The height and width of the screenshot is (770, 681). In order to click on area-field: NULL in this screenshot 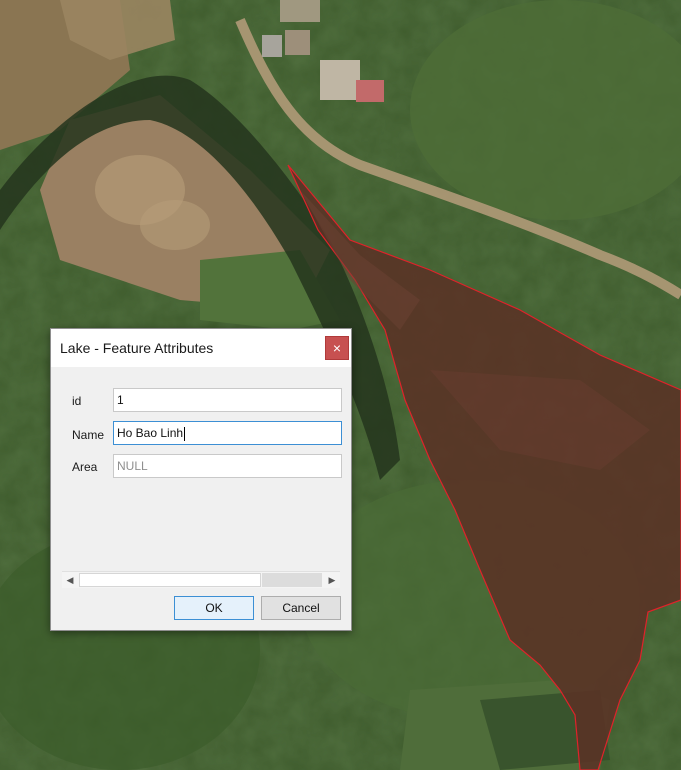, I will do `click(227, 466)`.